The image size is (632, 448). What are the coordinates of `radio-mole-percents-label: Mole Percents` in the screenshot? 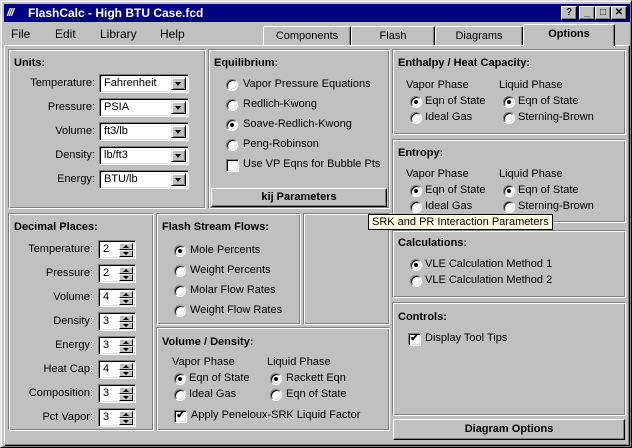 It's located at (225, 250).